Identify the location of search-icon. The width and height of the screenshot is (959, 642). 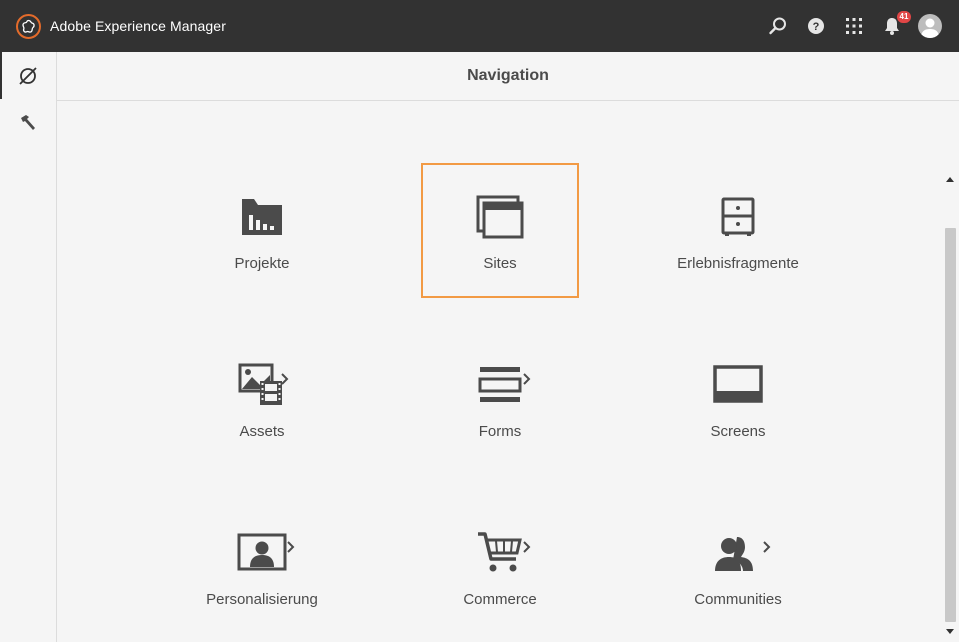
(777, 26).